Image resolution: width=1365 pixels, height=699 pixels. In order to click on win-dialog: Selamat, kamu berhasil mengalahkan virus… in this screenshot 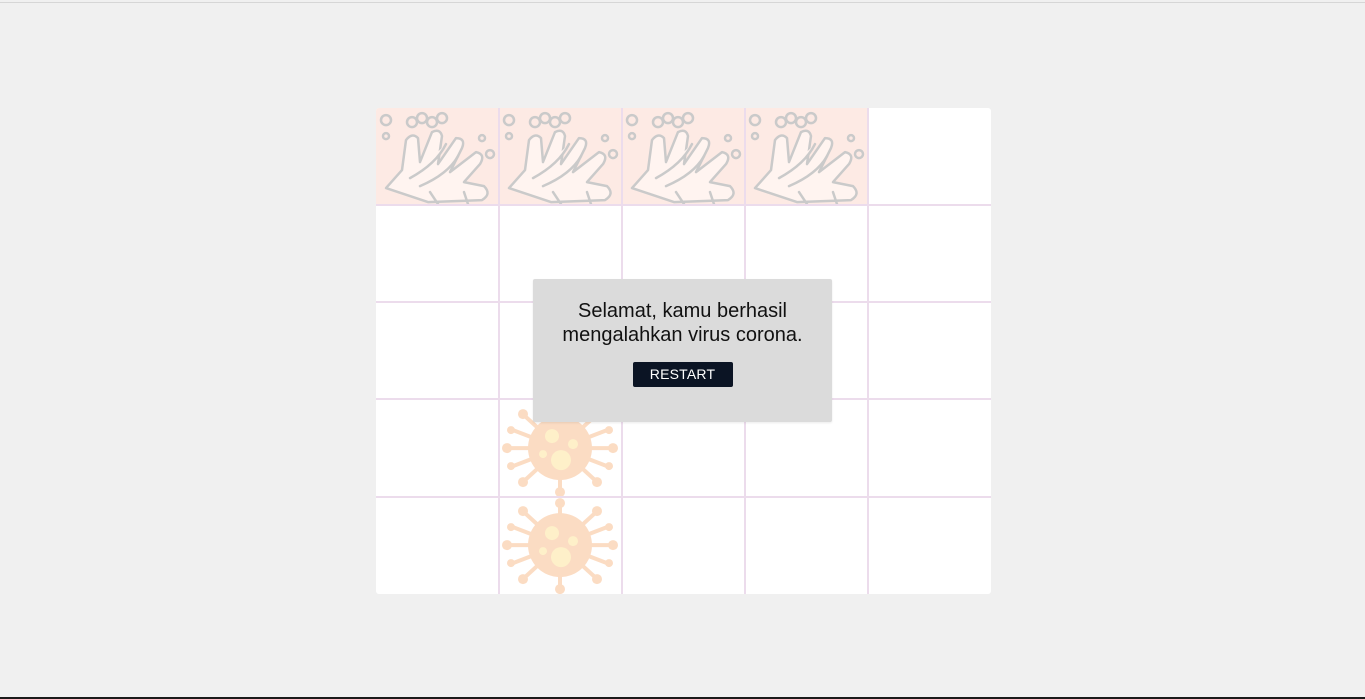, I will do `click(682, 350)`.